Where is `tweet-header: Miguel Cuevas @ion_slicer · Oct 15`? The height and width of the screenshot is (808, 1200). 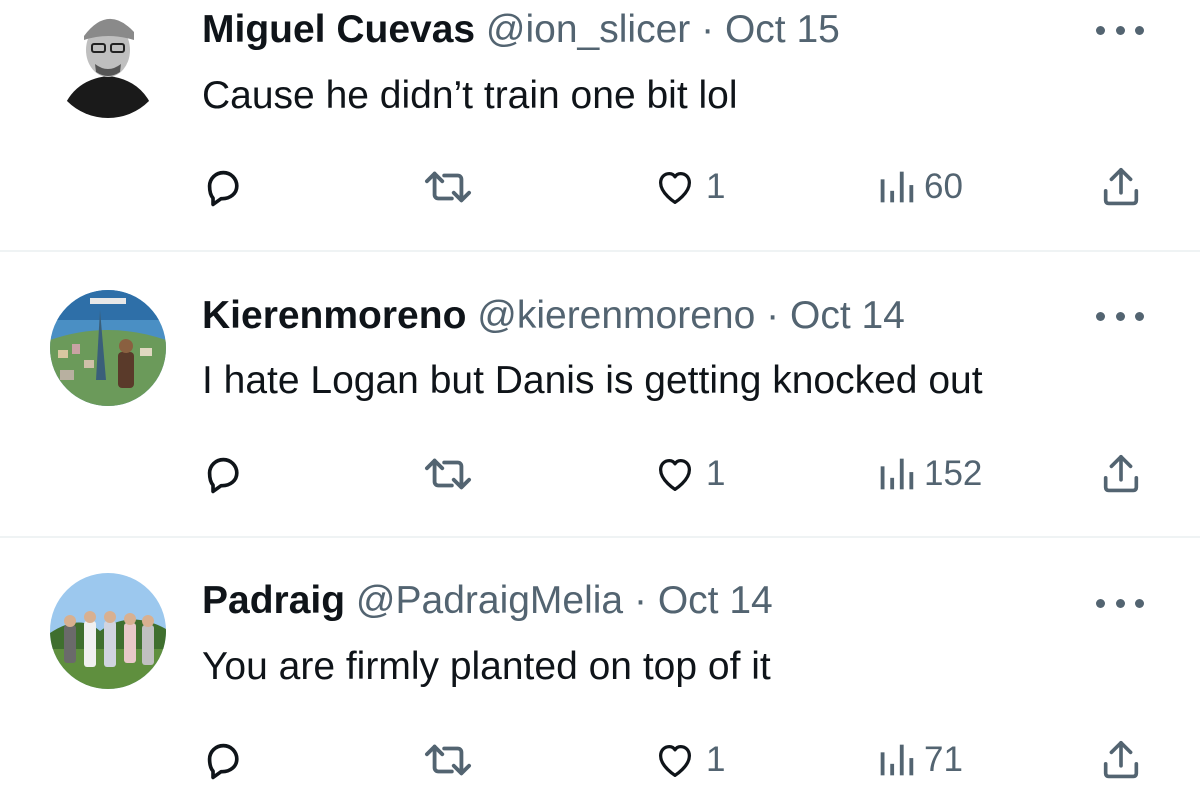
tweet-header: Miguel Cuevas @ion_slicer · Oct 15 is located at coordinates (521, 30).